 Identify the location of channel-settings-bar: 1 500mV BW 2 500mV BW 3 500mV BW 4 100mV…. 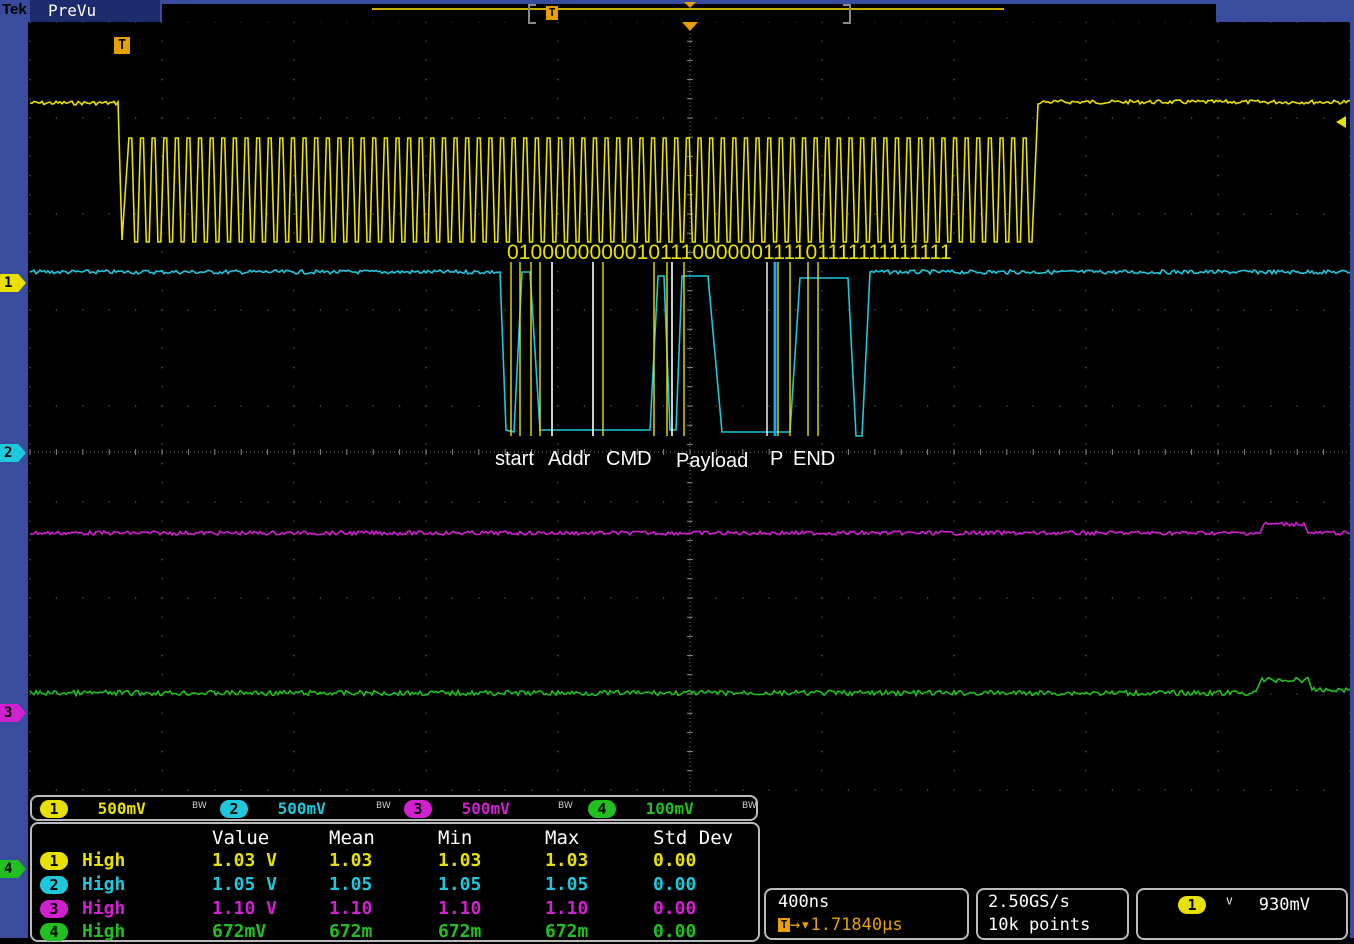
(394, 808).